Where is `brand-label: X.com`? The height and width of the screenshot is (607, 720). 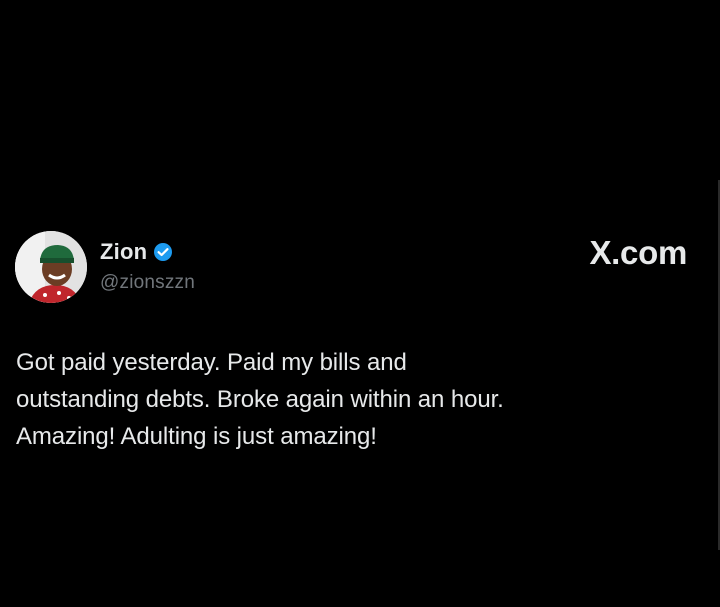 brand-label: X.com is located at coordinates (638, 252).